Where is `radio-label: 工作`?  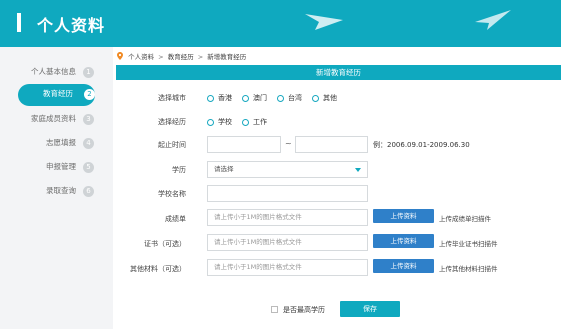 radio-label: 工作 is located at coordinates (260, 122).